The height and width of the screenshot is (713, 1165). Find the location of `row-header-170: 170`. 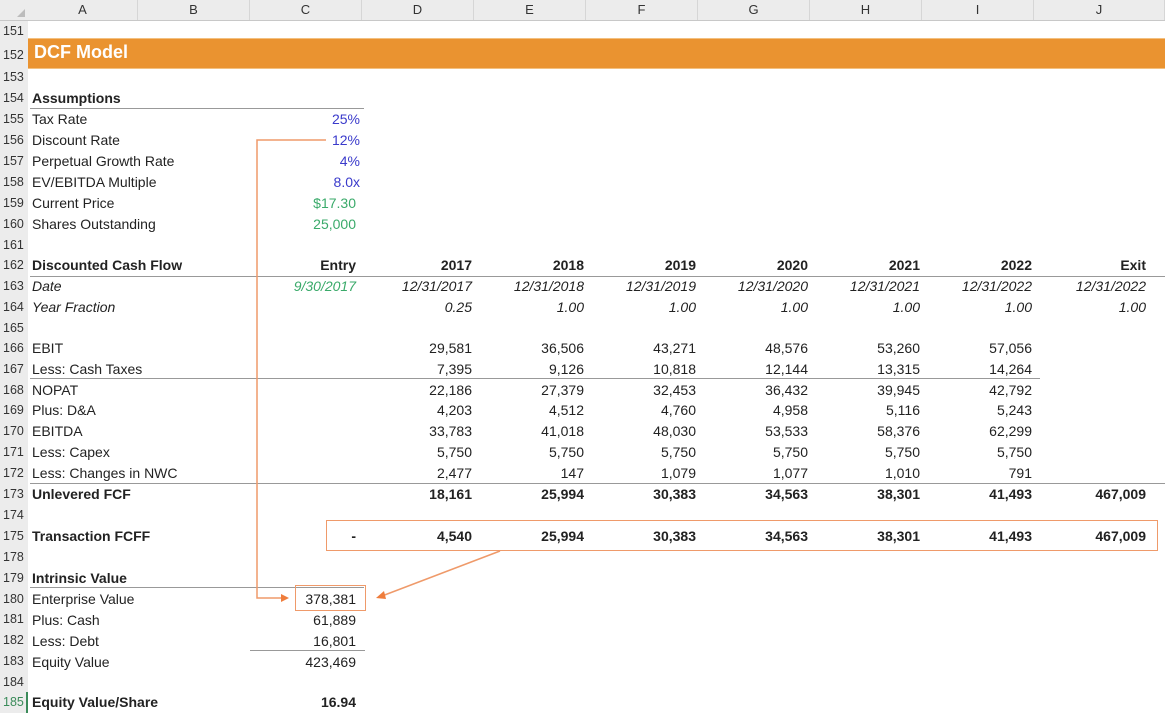

row-header-170: 170 is located at coordinates (14, 431).